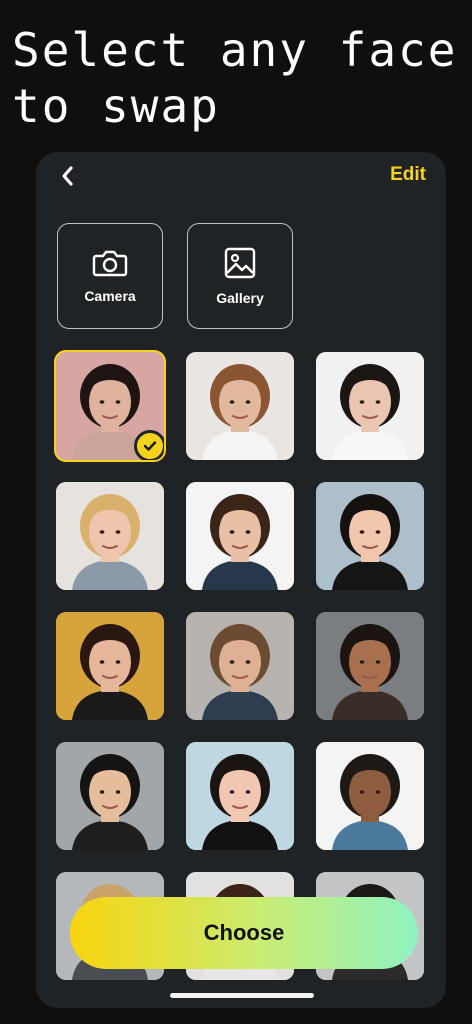  I want to click on choose-button: Choose, so click(244, 933).